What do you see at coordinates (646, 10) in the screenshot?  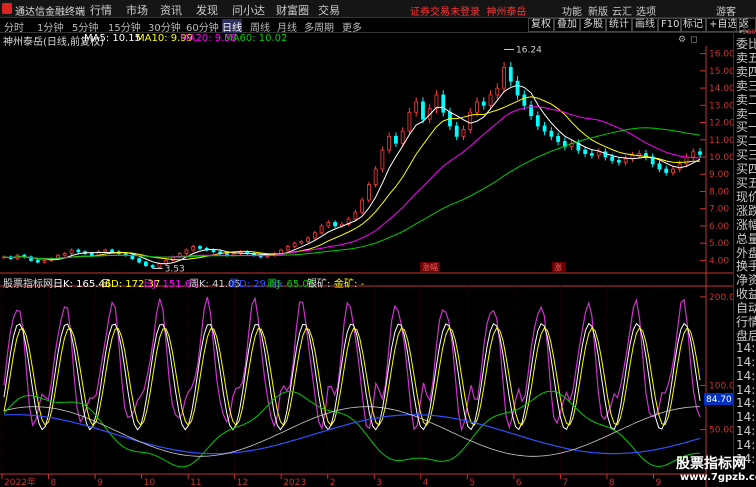 I see `menu-options: 选项` at bounding box center [646, 10].